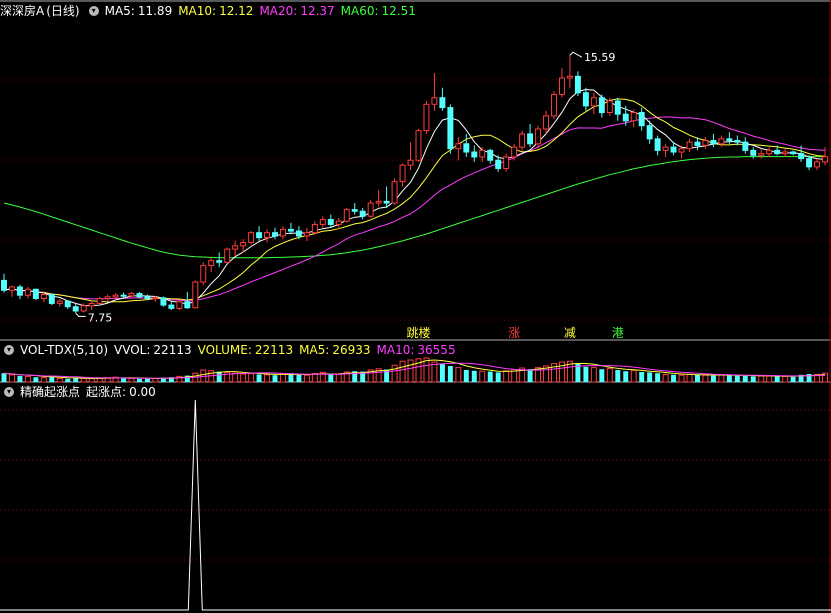 The image size is (831, 613). I want to click on indicator-header: ▾ 精确起涨点 起涨点: 0.00, so click(81, 392).